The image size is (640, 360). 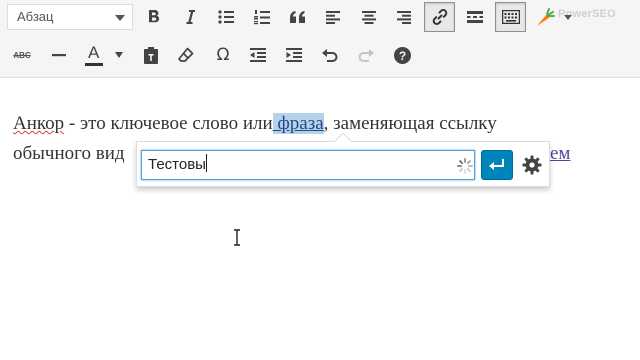 I want to click on selected-text: фраза, so click(x=298, y=123).